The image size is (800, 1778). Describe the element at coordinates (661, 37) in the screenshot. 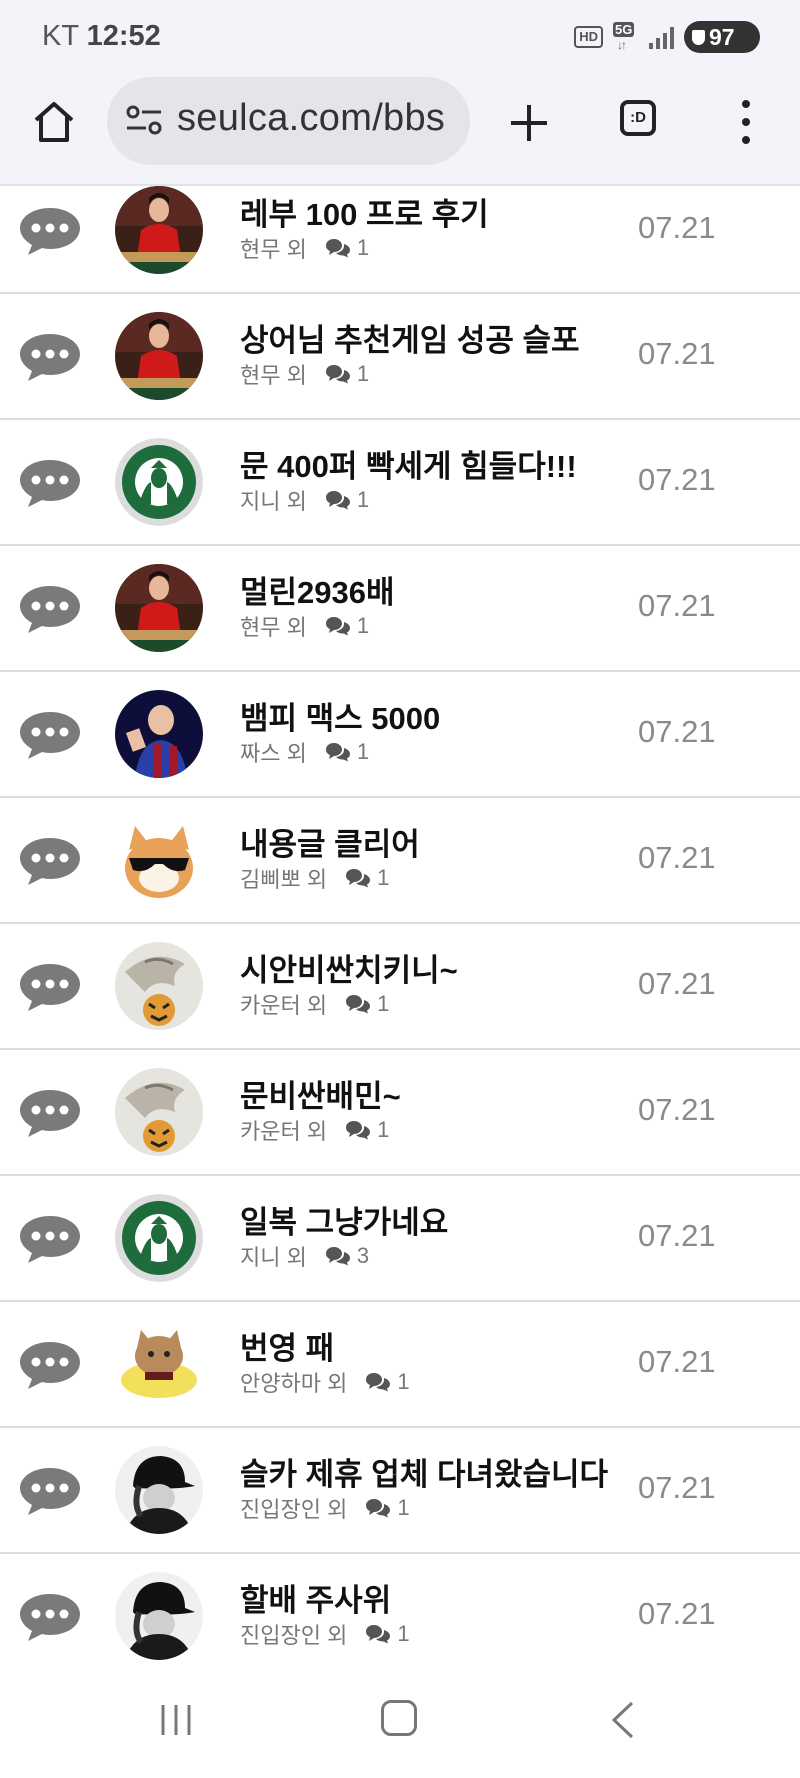

I see `signal-strength-icon` at that location.